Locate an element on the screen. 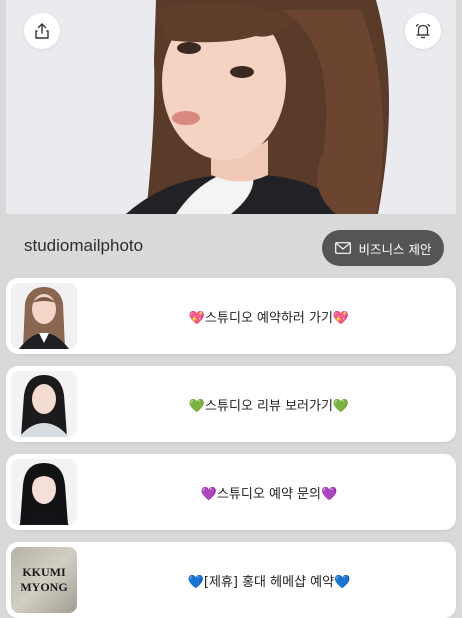 This screenshot has width=462, height=618. notification-button is located at coordinates (423, 31).